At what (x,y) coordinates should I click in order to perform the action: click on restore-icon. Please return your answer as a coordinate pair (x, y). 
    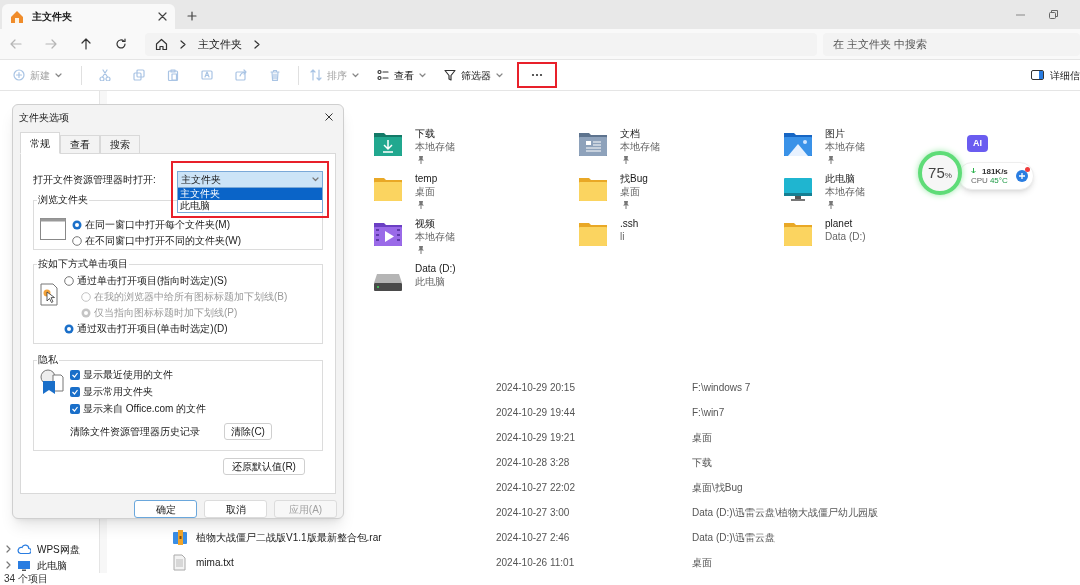
    Looking at the image, I should click on (1053, 14).